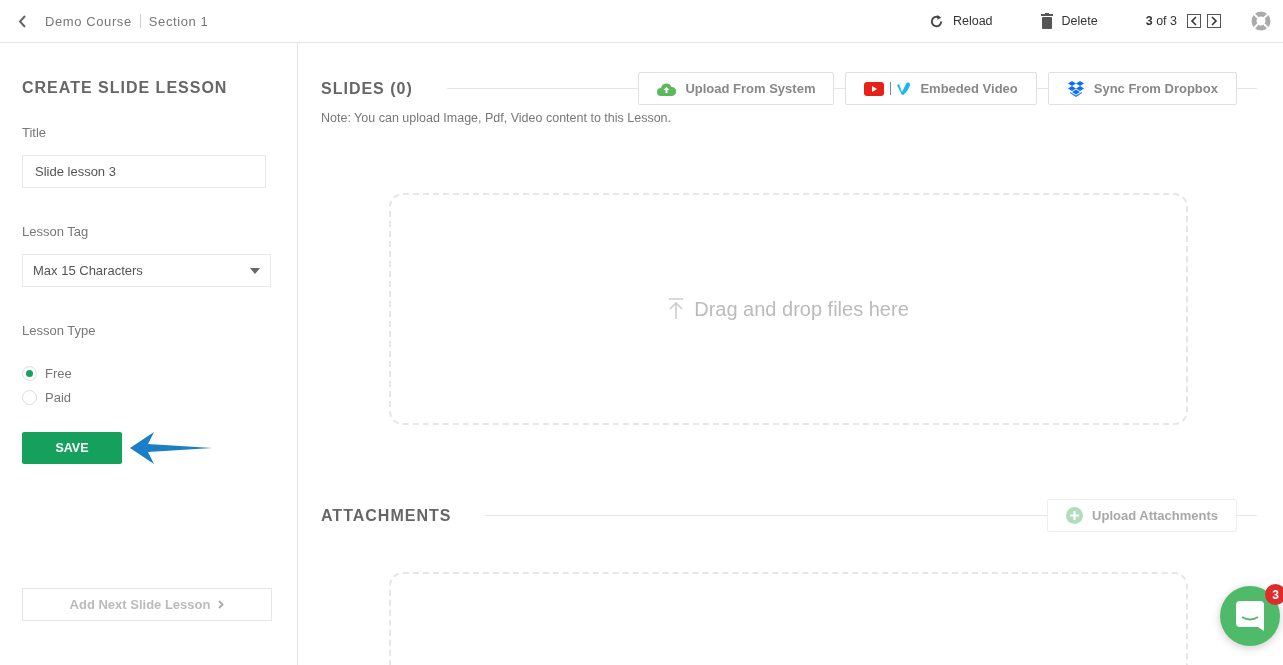  I want to click on delete-button: Delete, so click(1069, 21).